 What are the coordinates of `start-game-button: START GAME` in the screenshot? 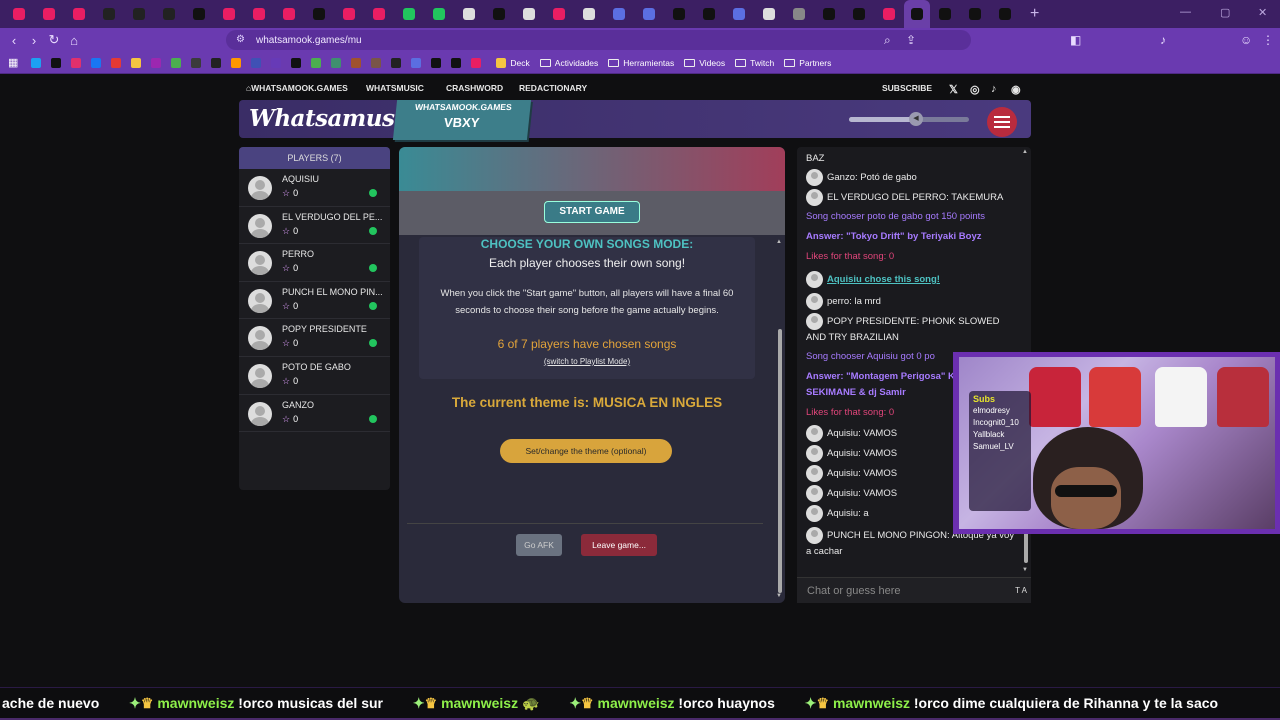 It's located at (592, 212).